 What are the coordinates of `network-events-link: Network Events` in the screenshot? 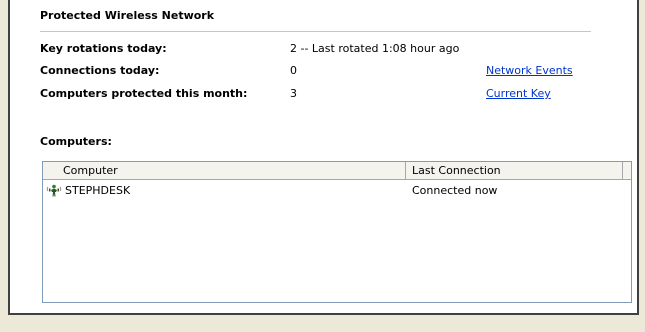 It's located at (529, 70).